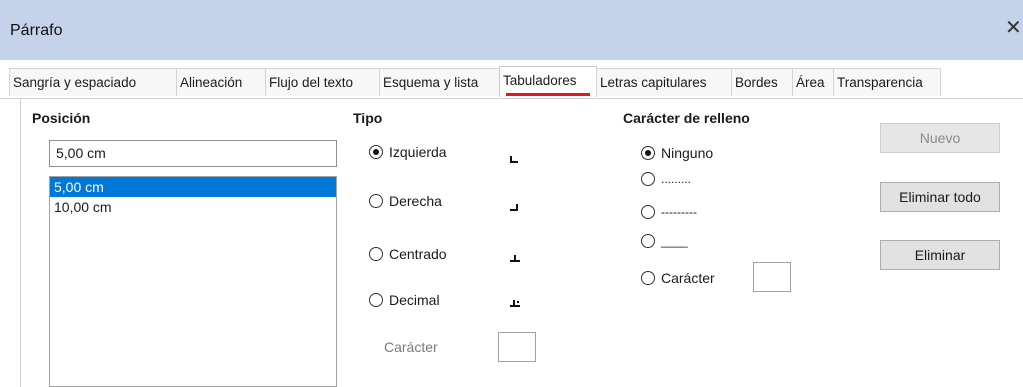 This screenshot has width=1023, height=387. Describe the element at coordinates (411, 347) in the screenshot. I see `type-char-label: Carácter` at that location.